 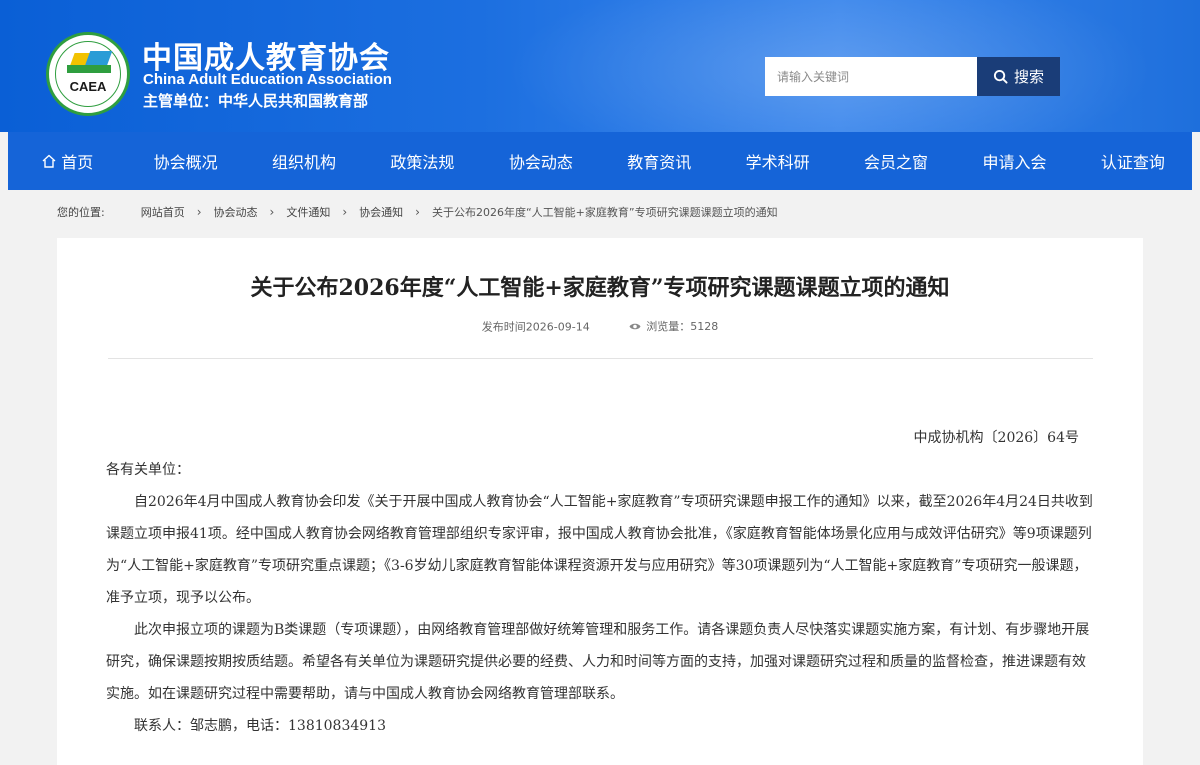 I want to click on nav-item-home: 首页, so click(x=67, y=161).